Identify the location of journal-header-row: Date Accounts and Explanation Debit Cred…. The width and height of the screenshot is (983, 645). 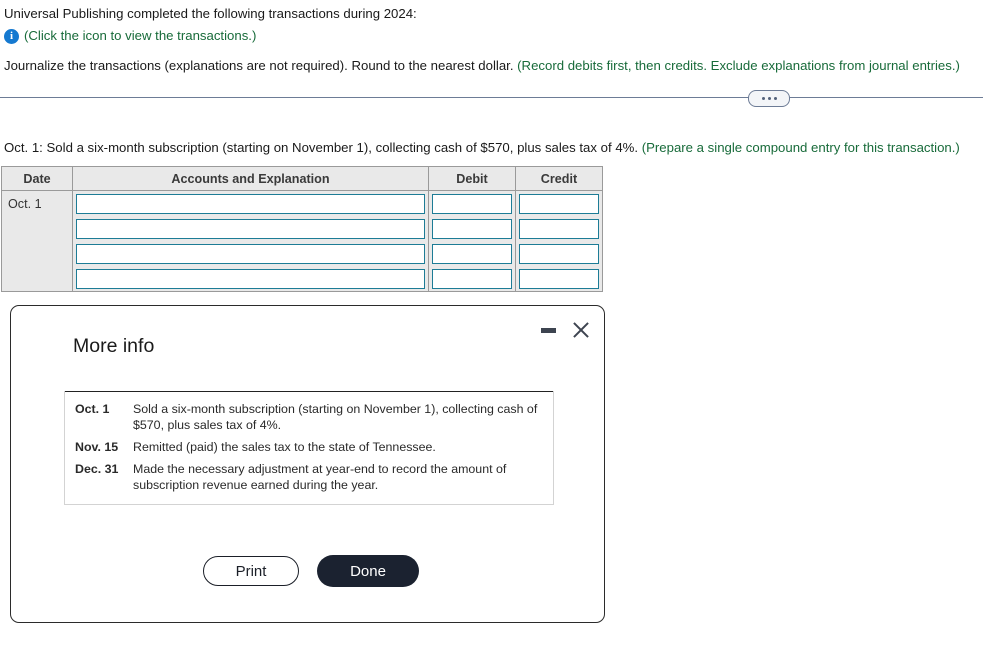
(301, 178).